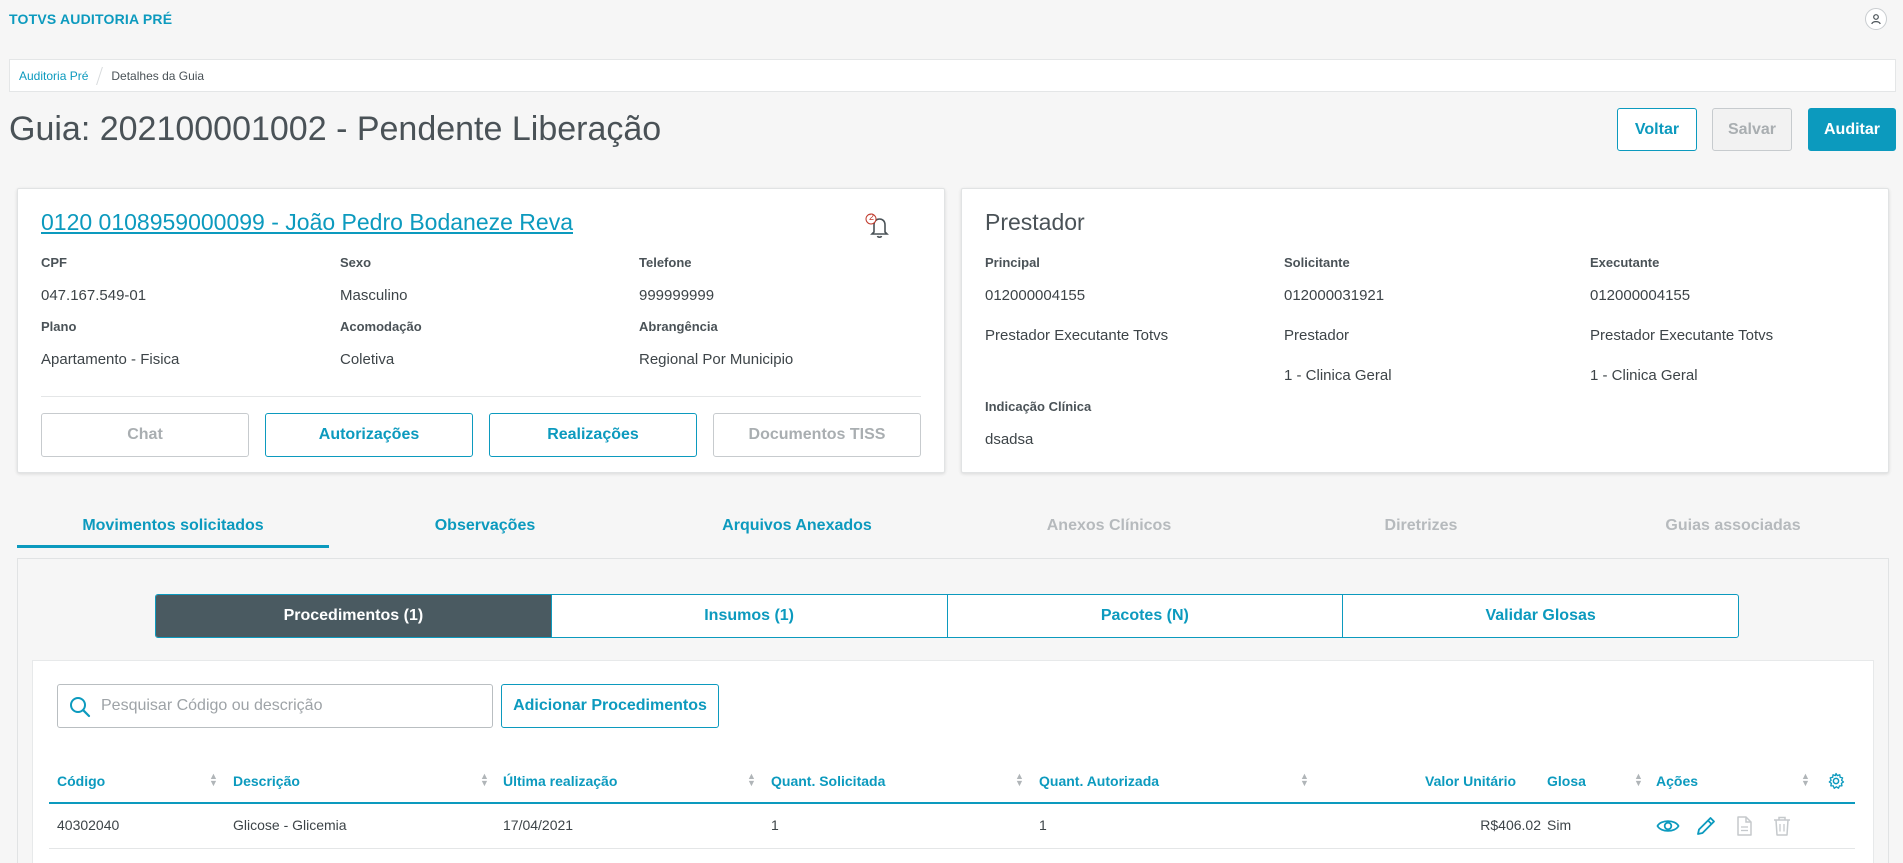 The height and width of the screenshot is (863, 1903). What do you see at coordinates (1836, 781) in the screenshot?
I see `gear-icon` at bounding box center [1836, 781].